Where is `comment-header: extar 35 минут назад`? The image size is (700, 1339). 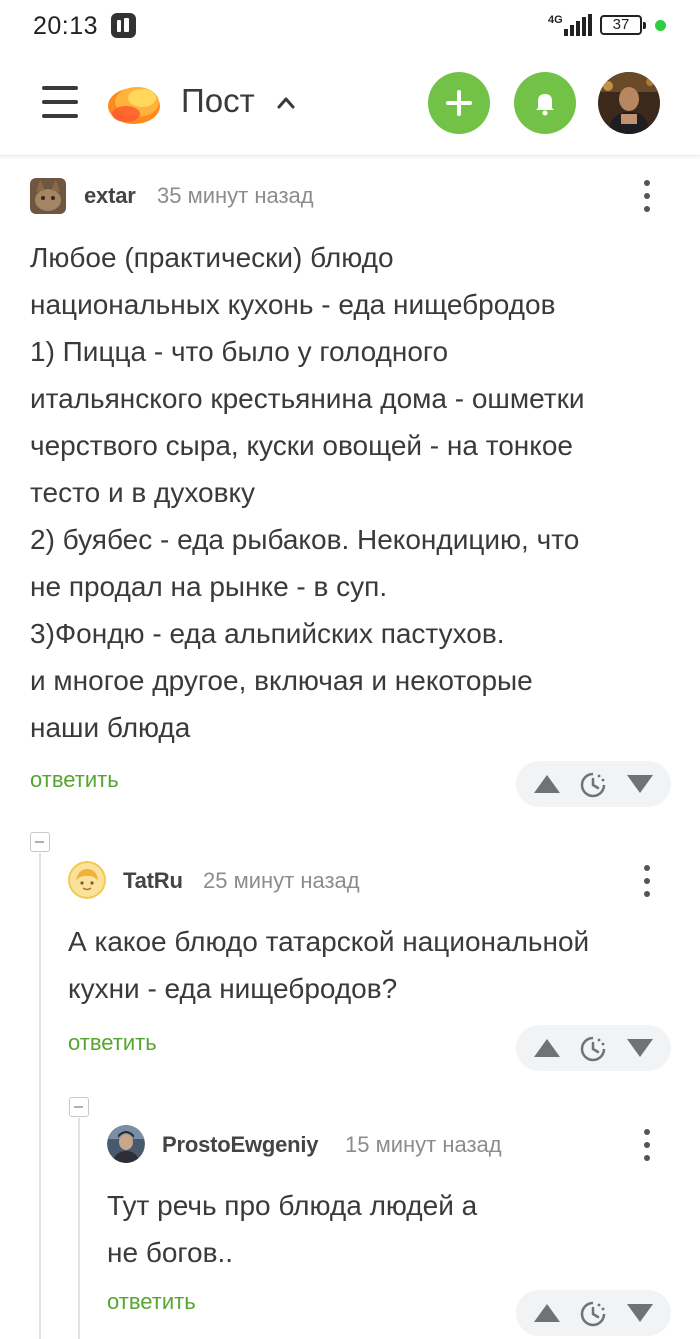 comment-header: extar 35 минут назад is located at coordinates (350, 196).